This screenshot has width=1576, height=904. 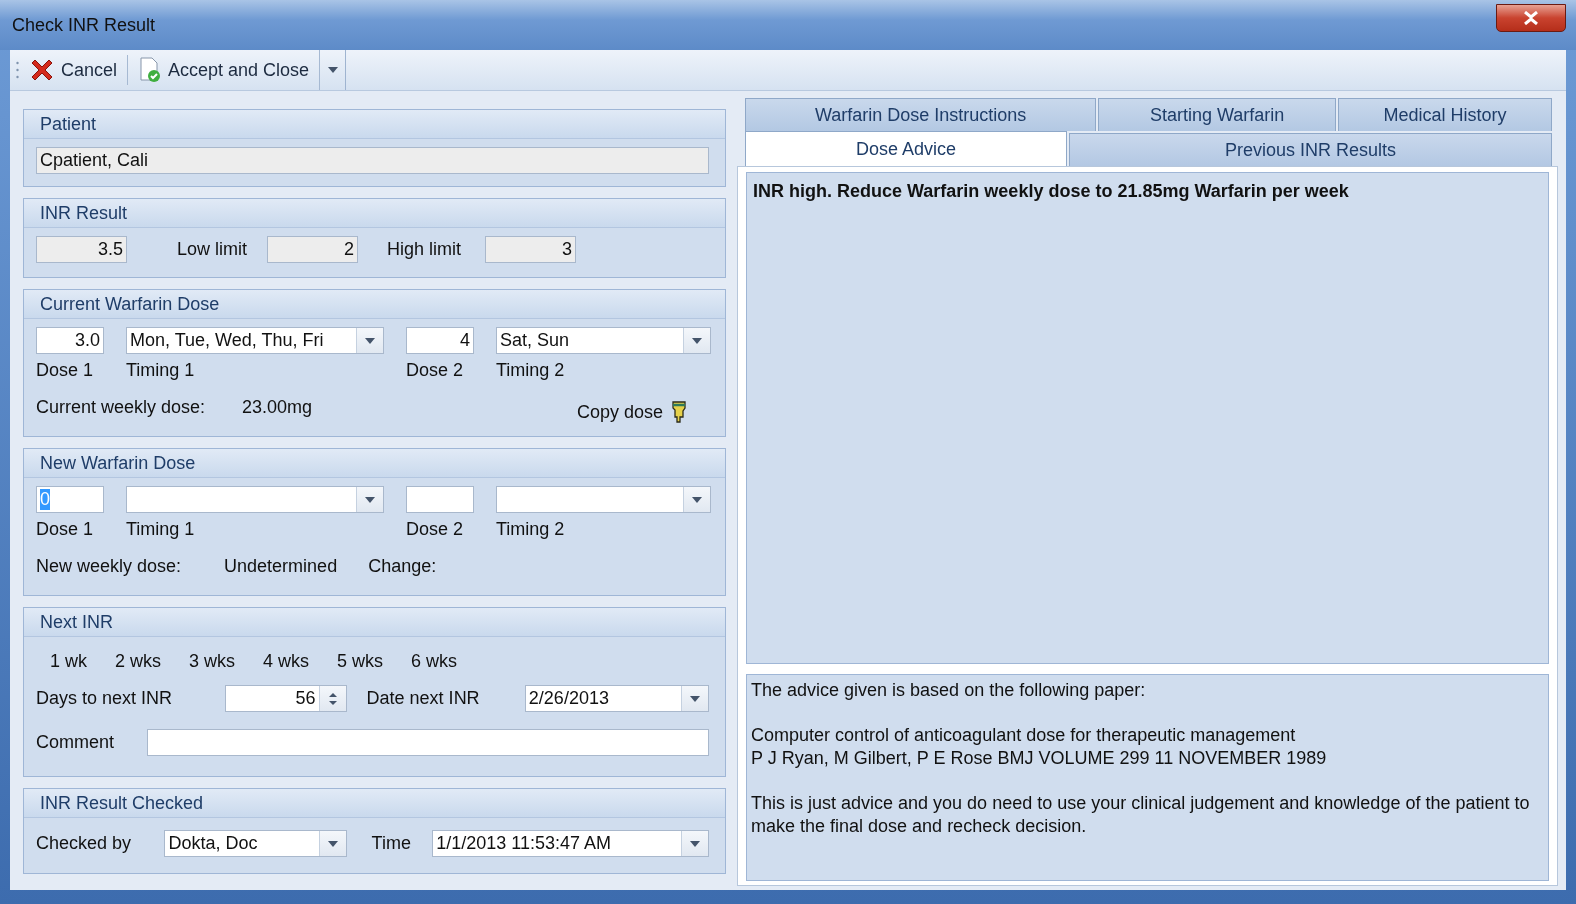 What do you see at coordinates (212, 249) in the screenshot?
I see `field-label: Low limit` at bounding box center [212, 249].